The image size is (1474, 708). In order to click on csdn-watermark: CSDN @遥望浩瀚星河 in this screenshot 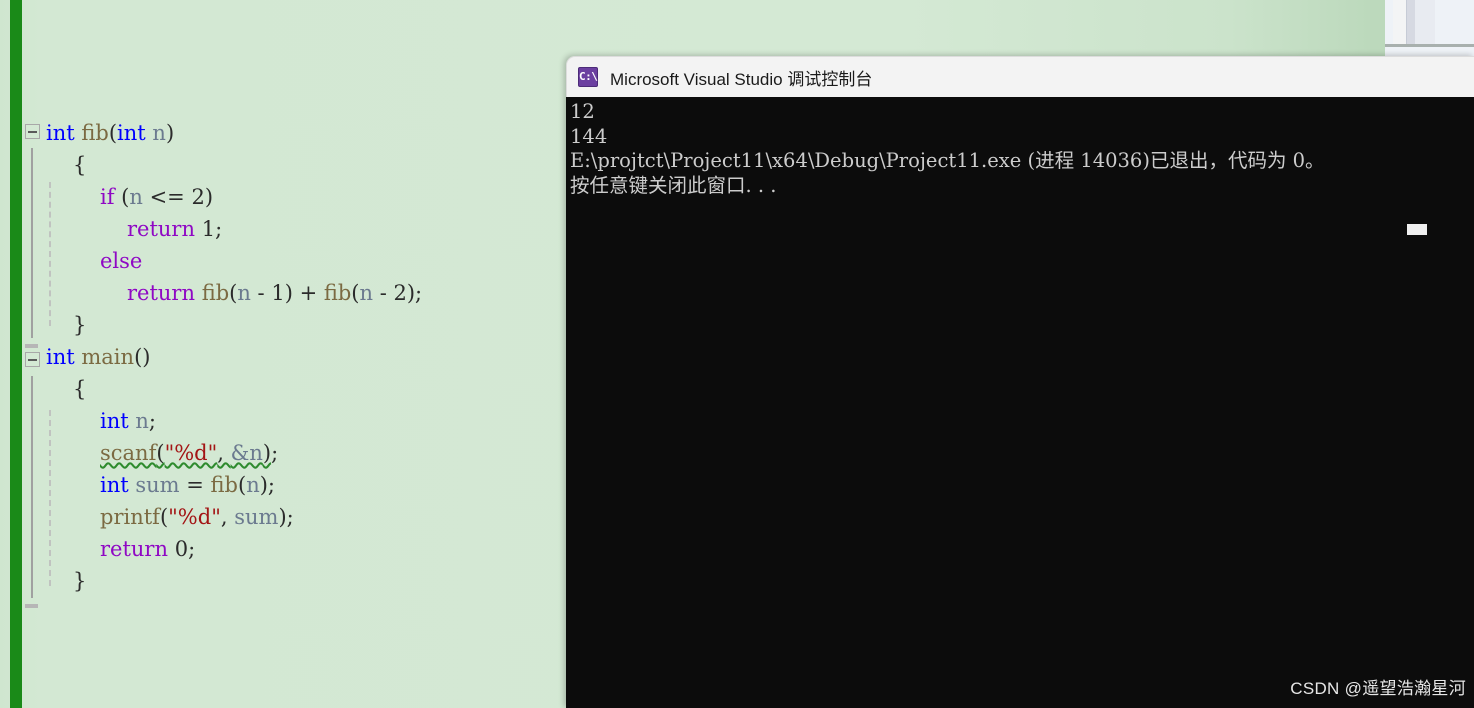, I will do `click(1378, 688)`.